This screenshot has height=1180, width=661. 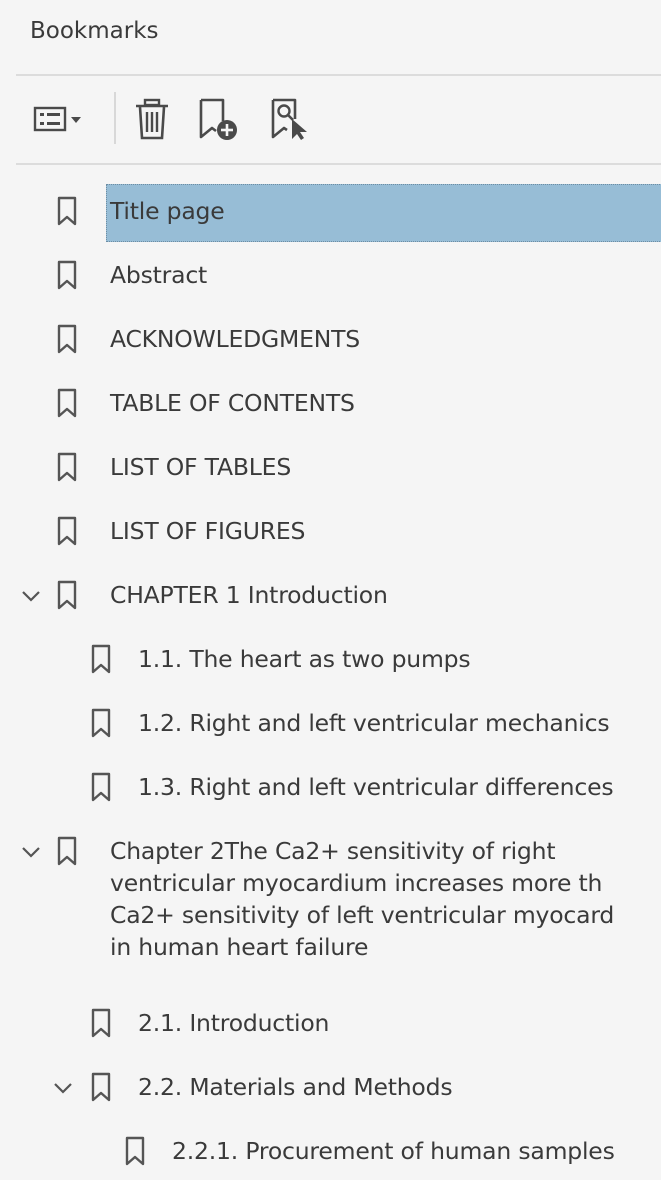 What do you see at coordinates (330, 120) in the screenshot?
I see `bookmarks-toolbar` at bounding box center [330, 120].